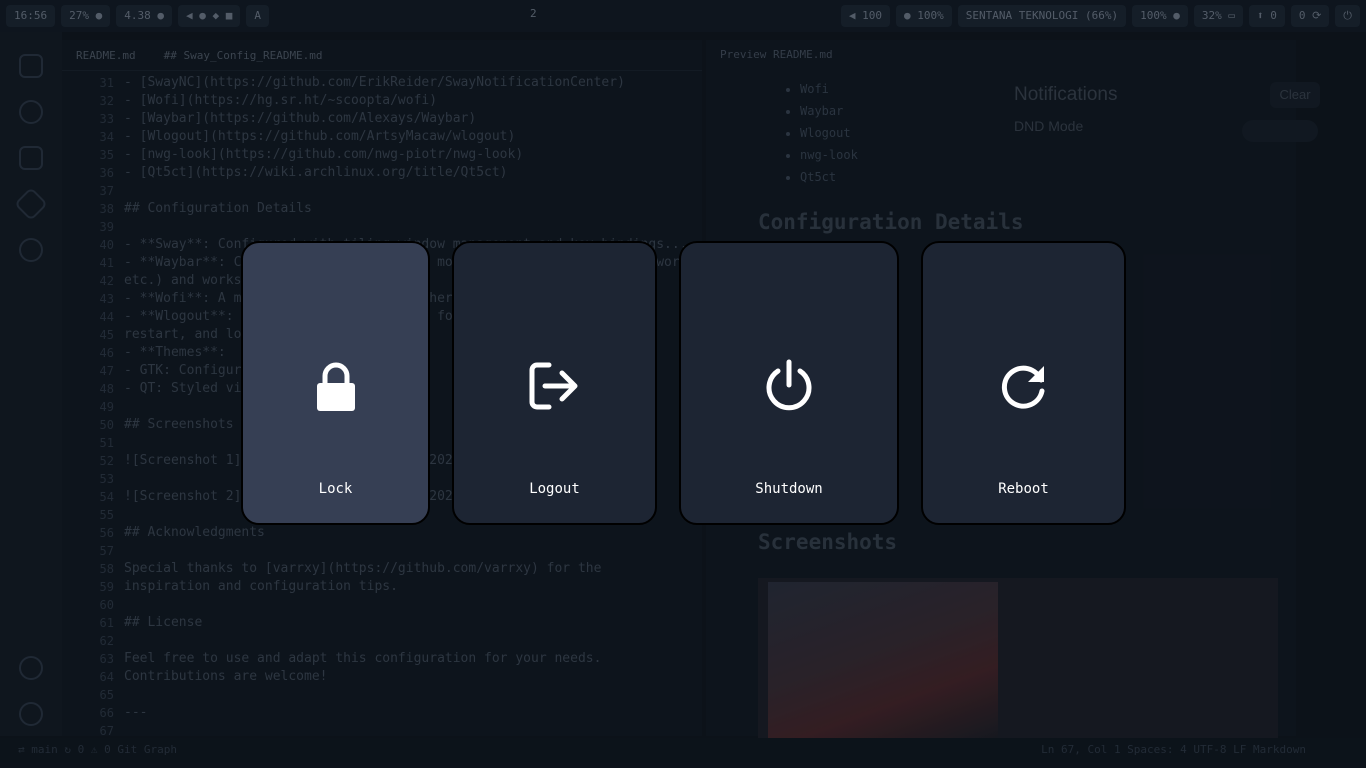  I want to click on shutdown-label: Shutdown, so click(789, 489).